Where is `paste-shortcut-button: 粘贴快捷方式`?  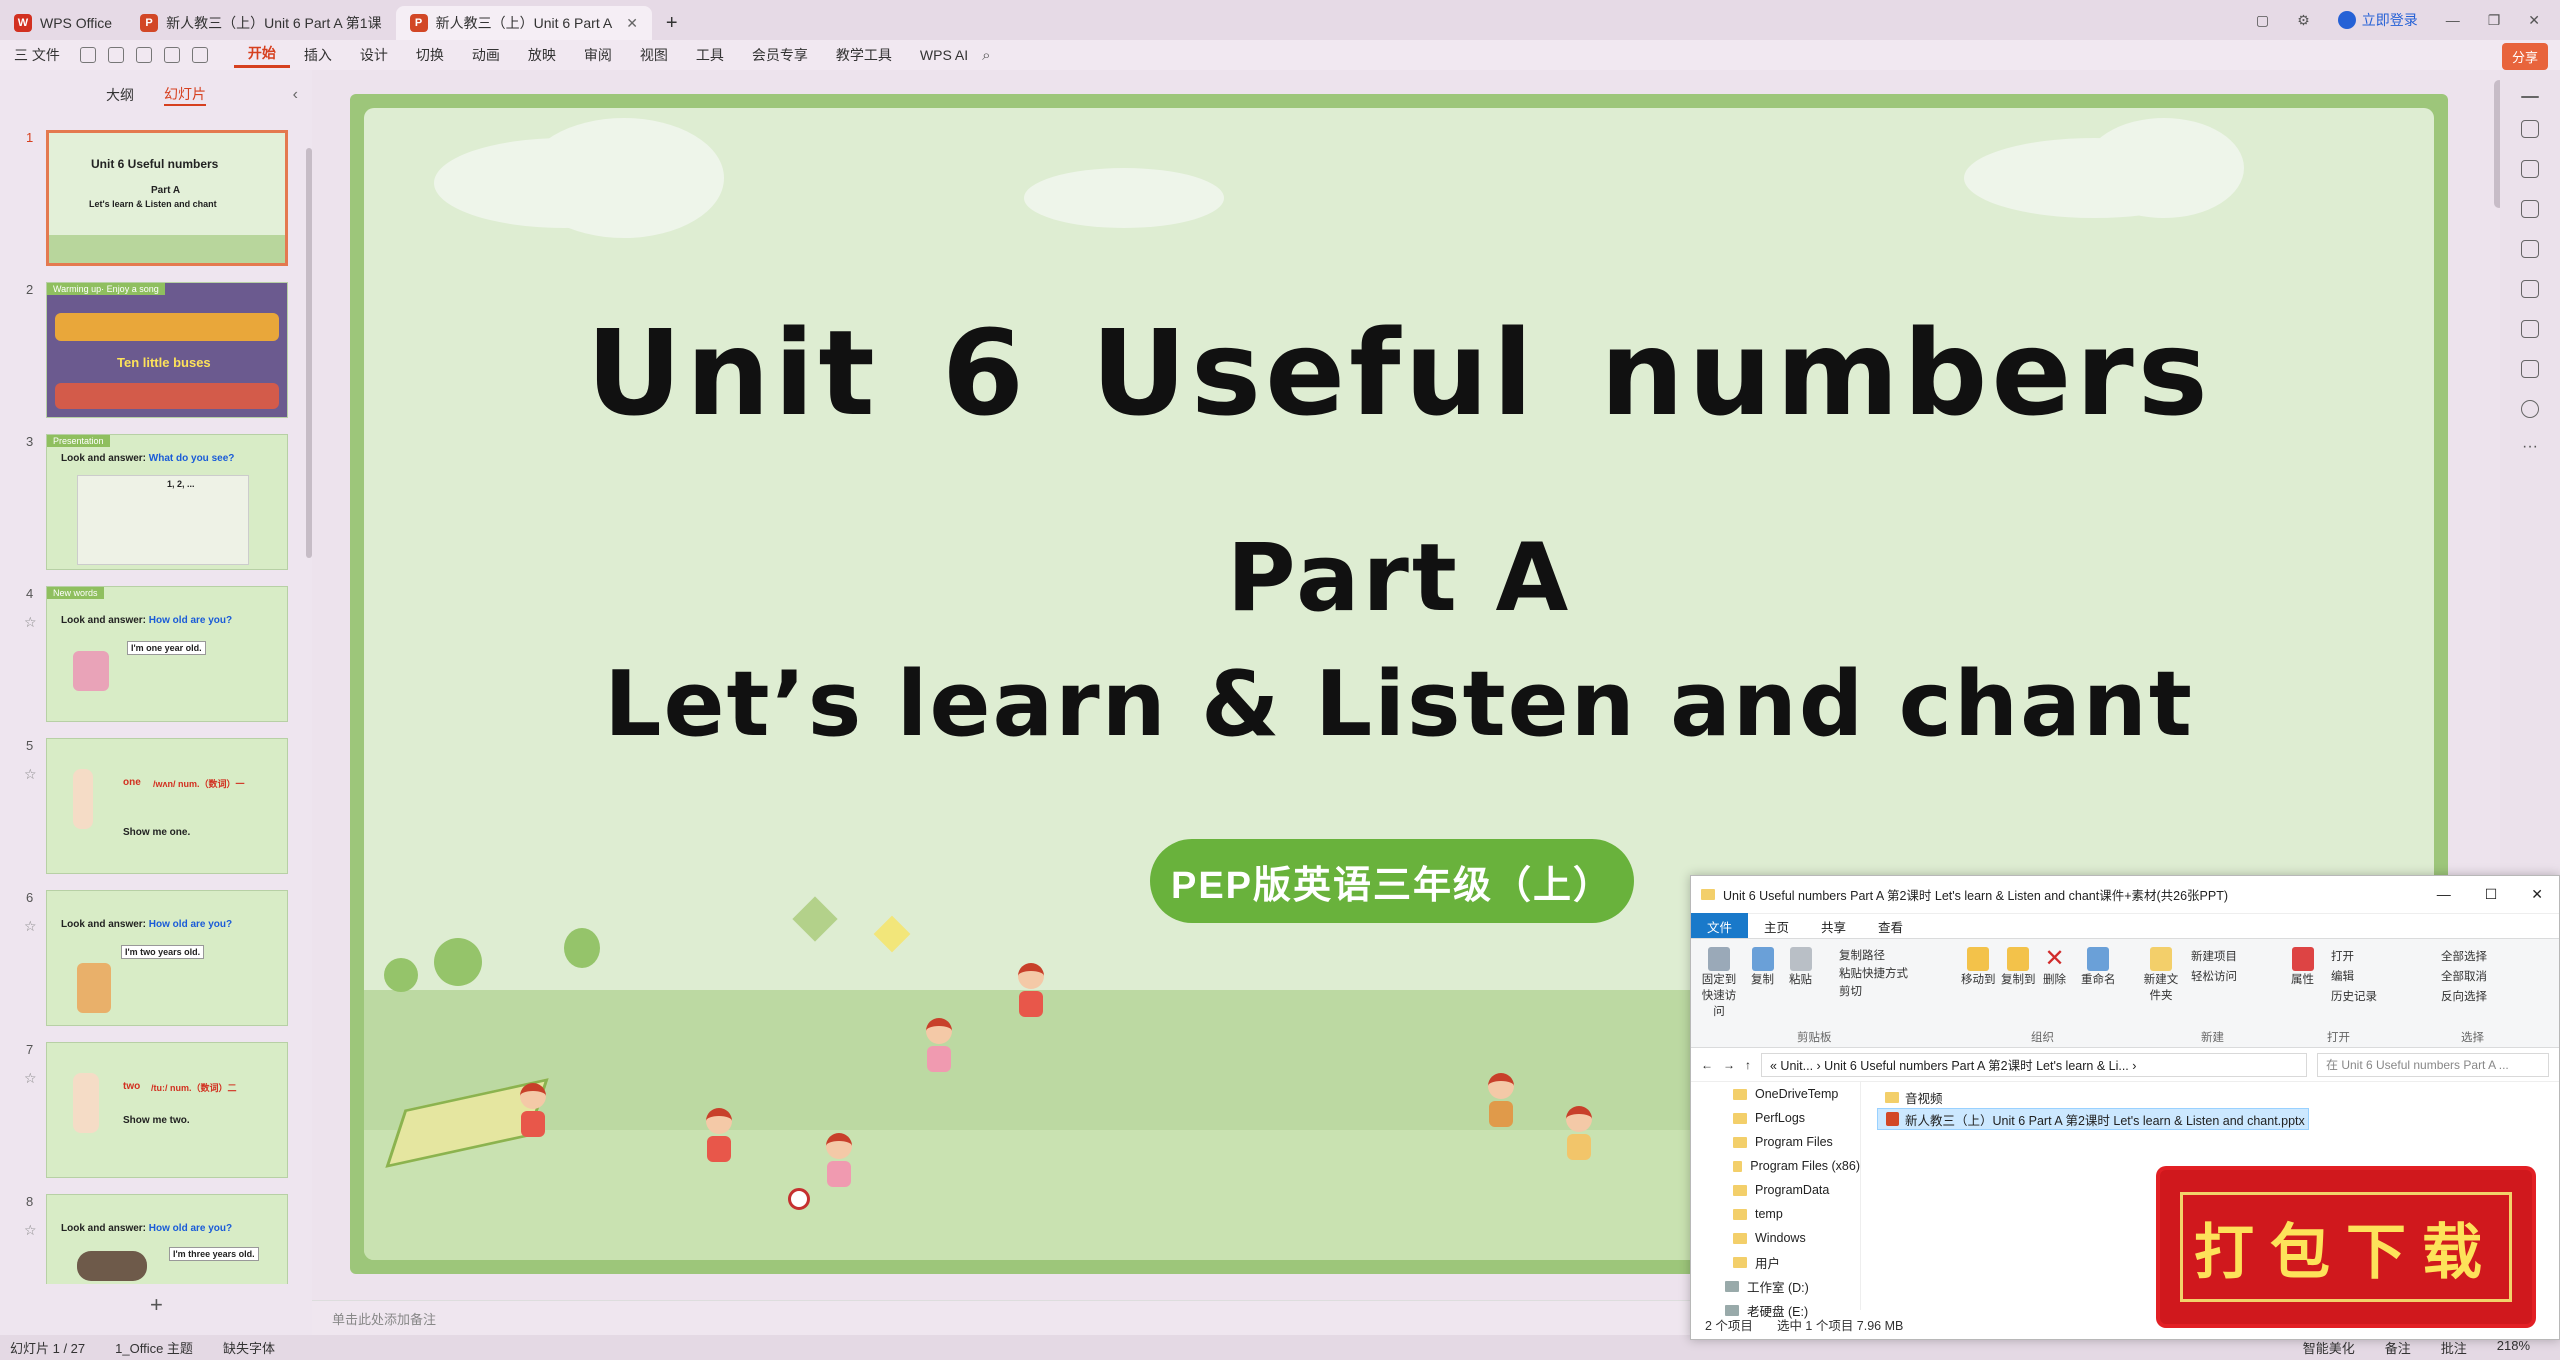 paste-shortcut-button: 粘贴快捷方式 is located at coordinates (1873, 974).